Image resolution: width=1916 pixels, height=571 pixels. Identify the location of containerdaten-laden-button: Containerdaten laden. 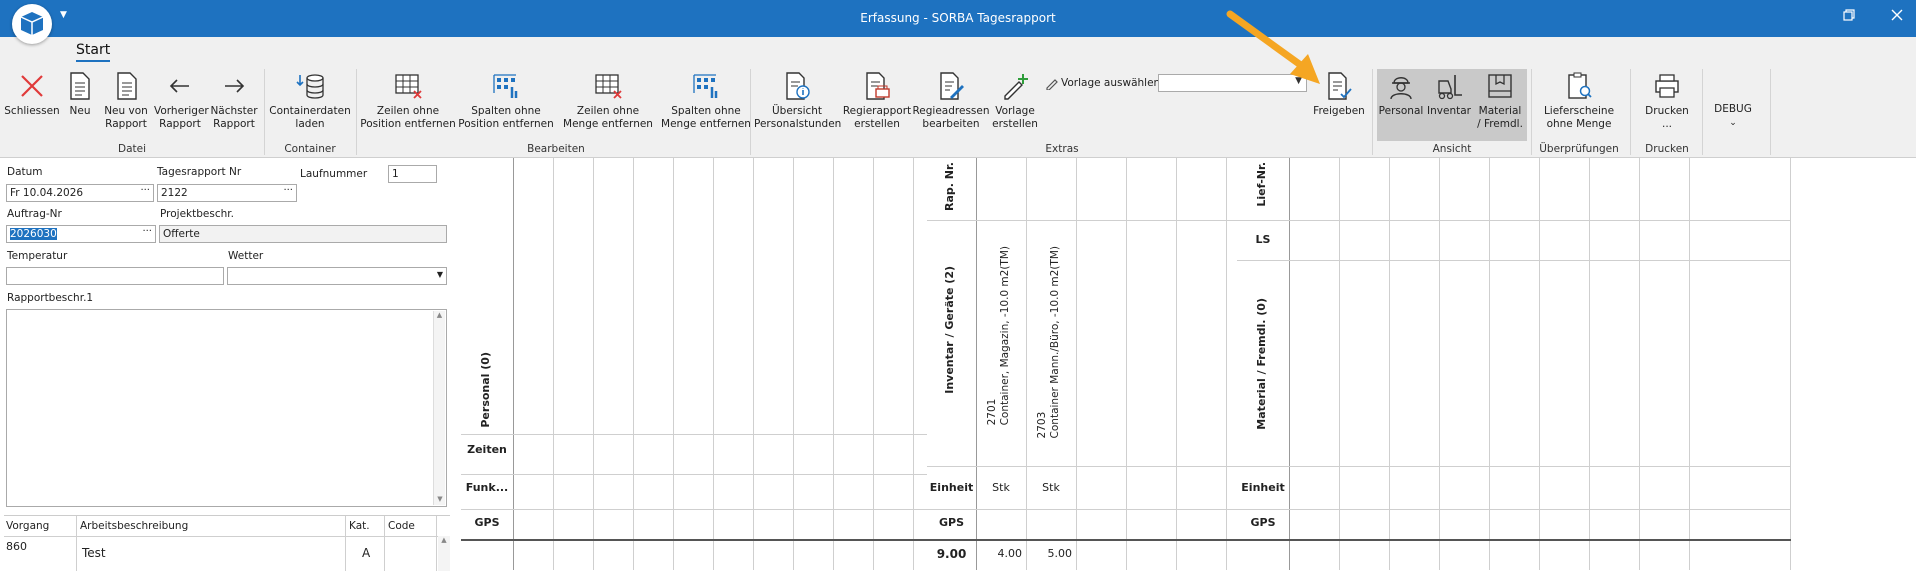
(310, 105).